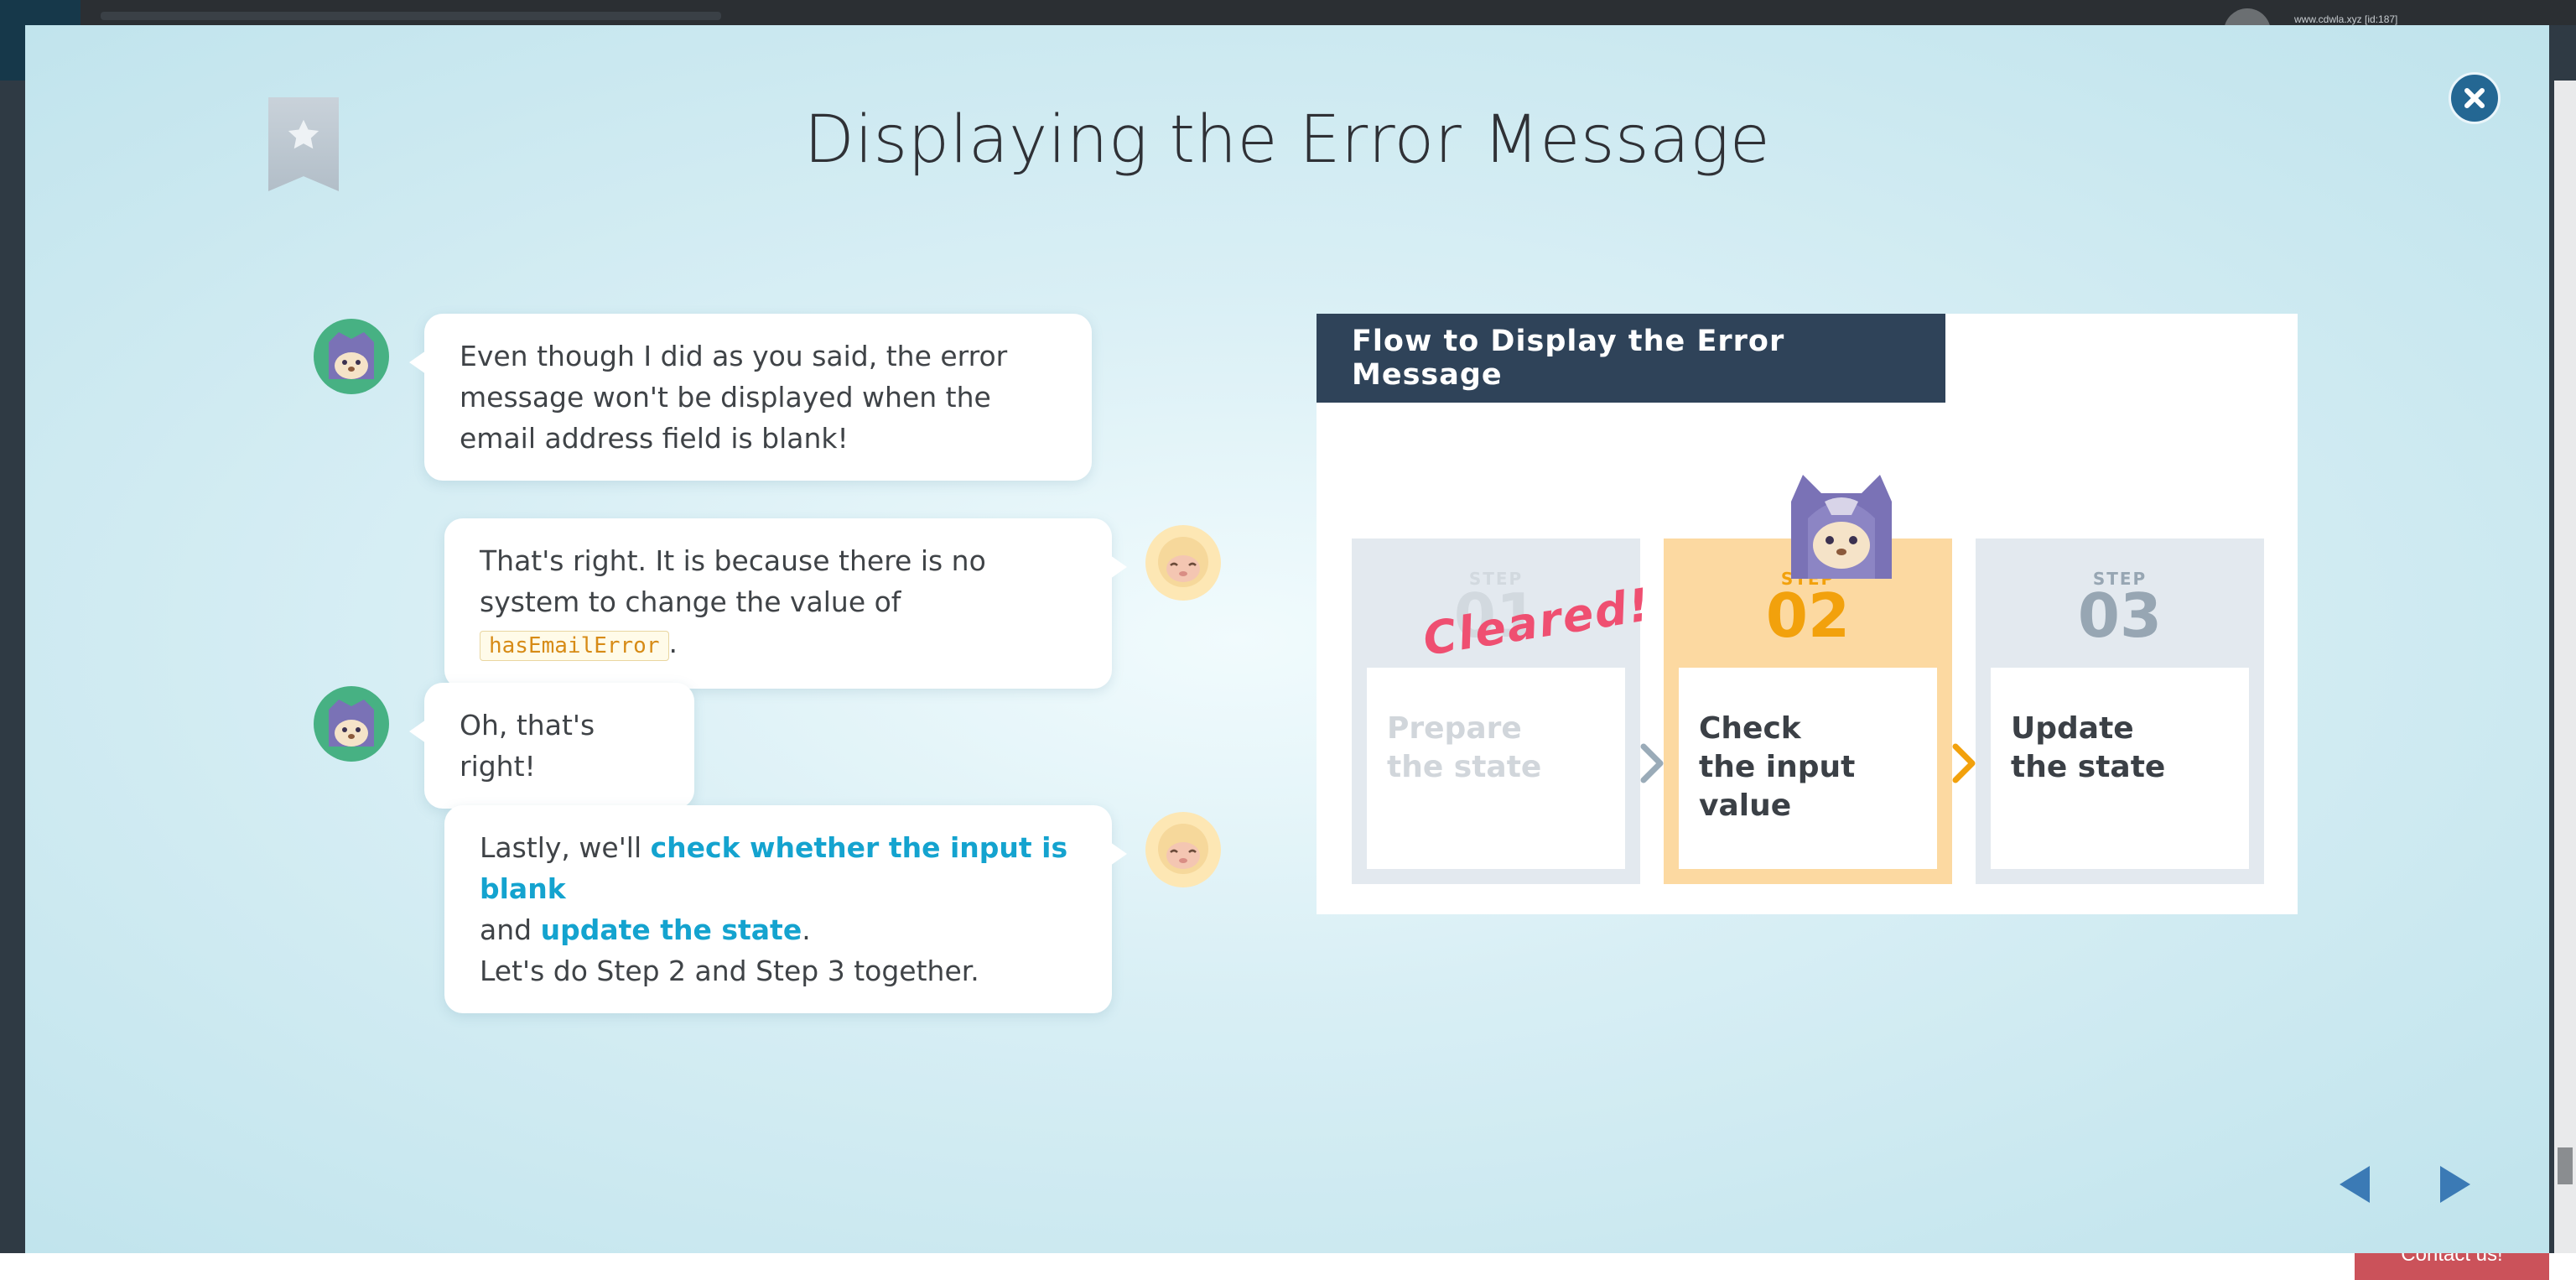 This screenshot has width=2576, height=1280. What do you see at coordinates (806, 929) in the screenshot?
I see `message-text: .` at bounding box center [806, 929].